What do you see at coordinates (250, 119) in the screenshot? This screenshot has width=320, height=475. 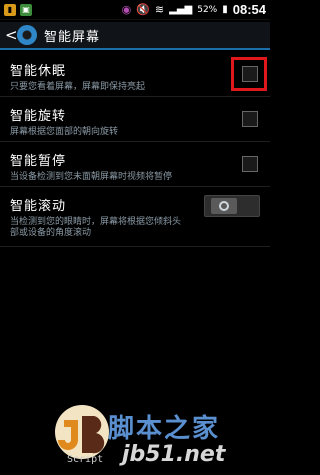 I see `smart-rotation-checkbox` at bounding box center [250, 119].